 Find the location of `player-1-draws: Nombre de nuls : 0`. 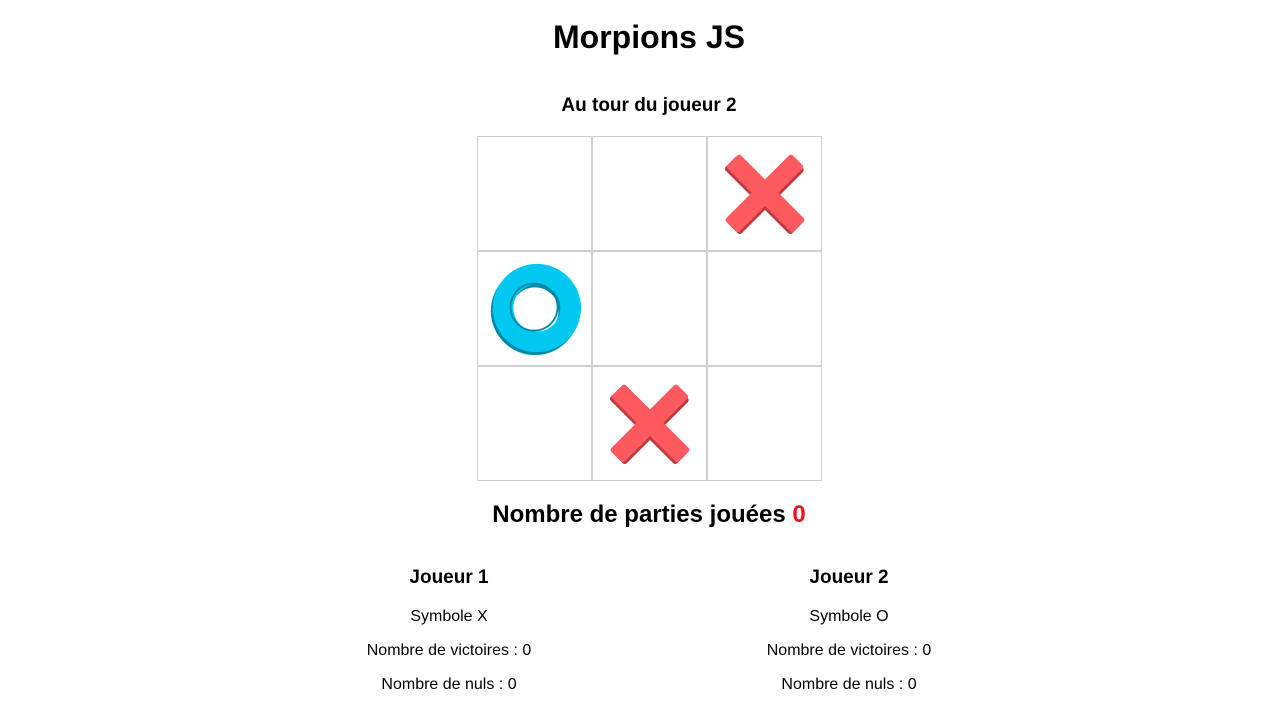

player-1-draws: Nombre de nuls : 0 is located at coordinates (449, 684).